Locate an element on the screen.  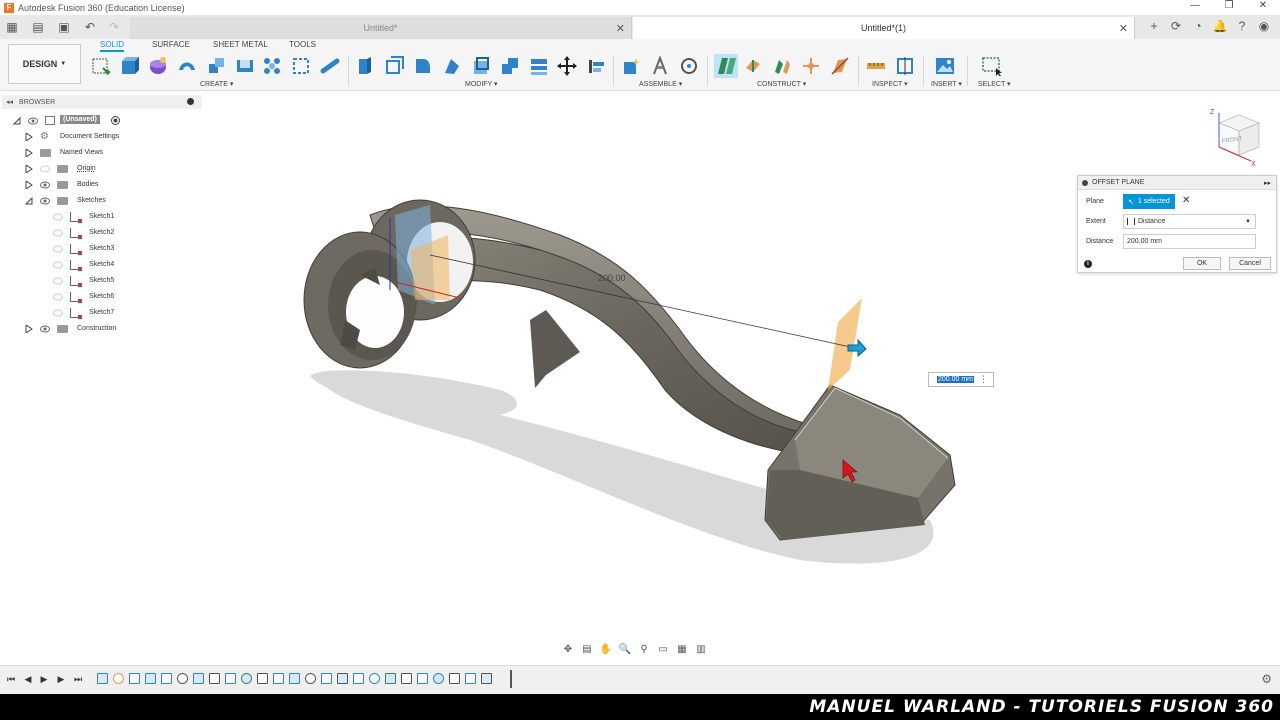
shell-modify-icon is located at coordinates (452, 66).